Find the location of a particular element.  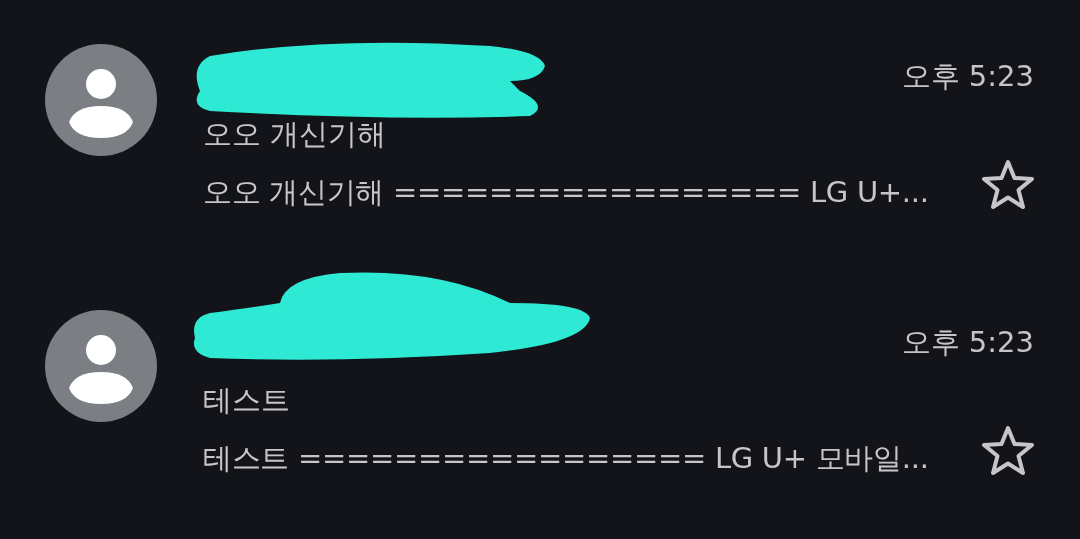

message-subject: 테스트 is located at coordinates (247, 400).